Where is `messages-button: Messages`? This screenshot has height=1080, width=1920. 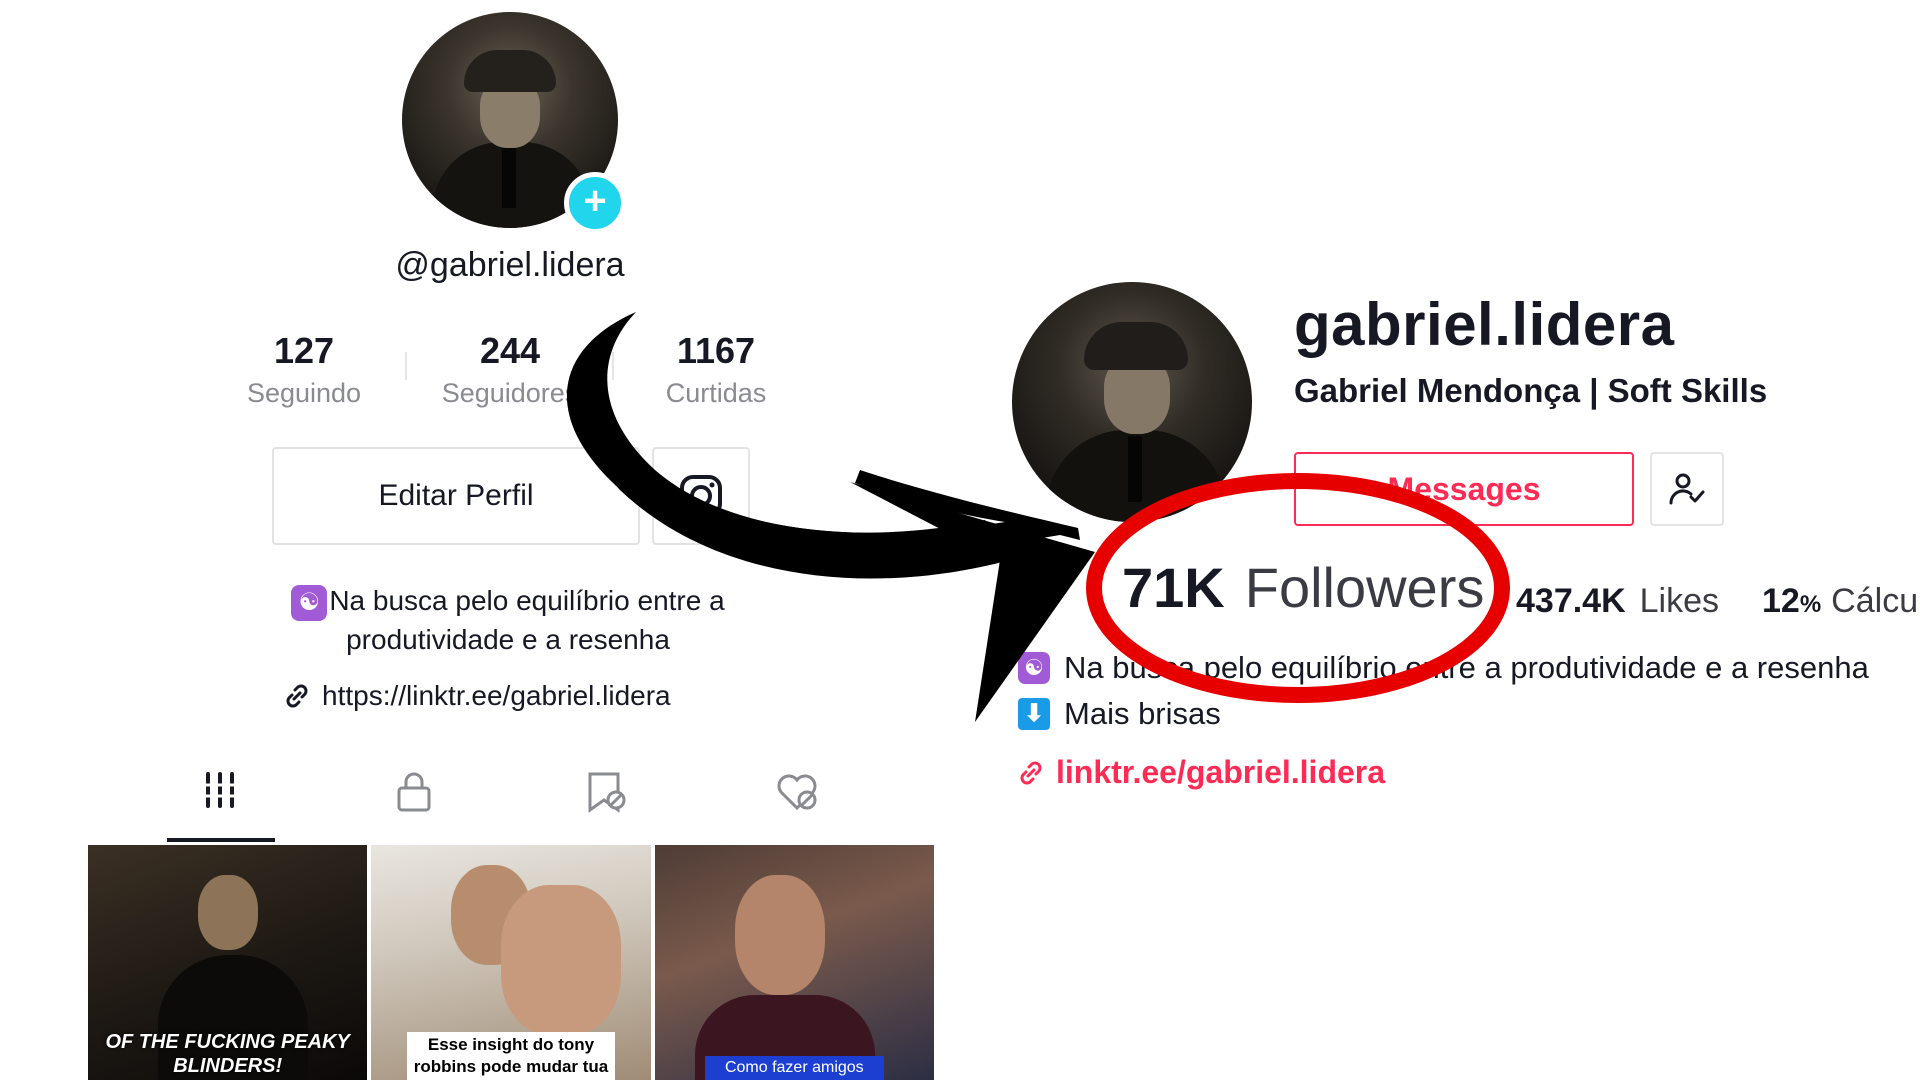 messages-button: Messages is located at coordinates (1464, 489).